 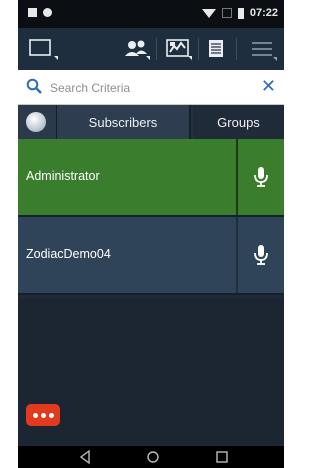 I want to click on select-all-toggle, so click(x=37, y=122).